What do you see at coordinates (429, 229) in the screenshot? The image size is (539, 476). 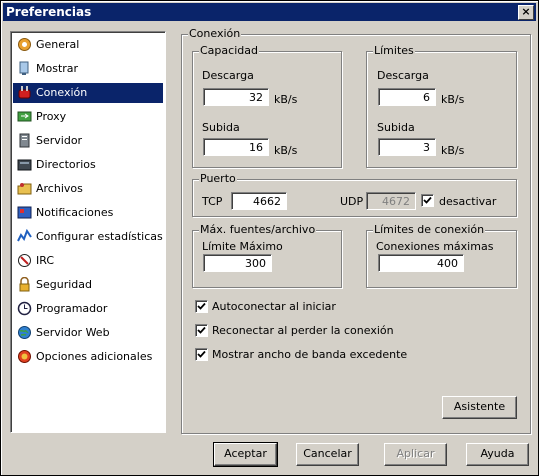 I see `connection-limits-title: Límites de conexión` at bounding box center [429, 229].